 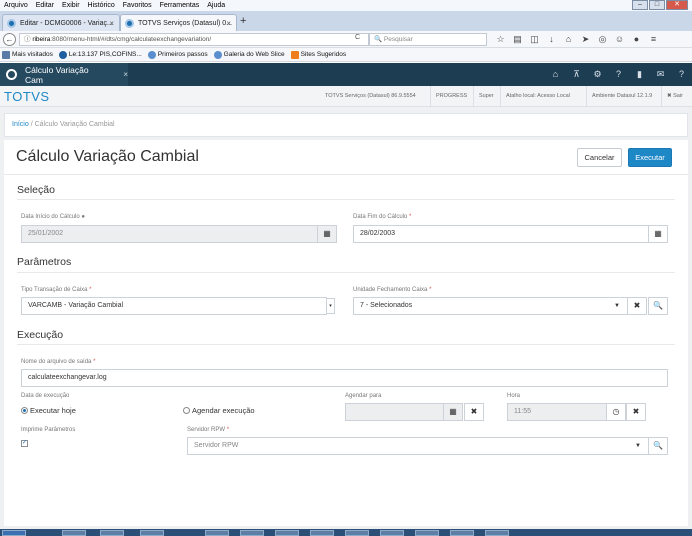 What do you see at coordinates (677, 5) in the screenshot?
I see `close-window-icon: ✕` at bounding box center [677, 5].